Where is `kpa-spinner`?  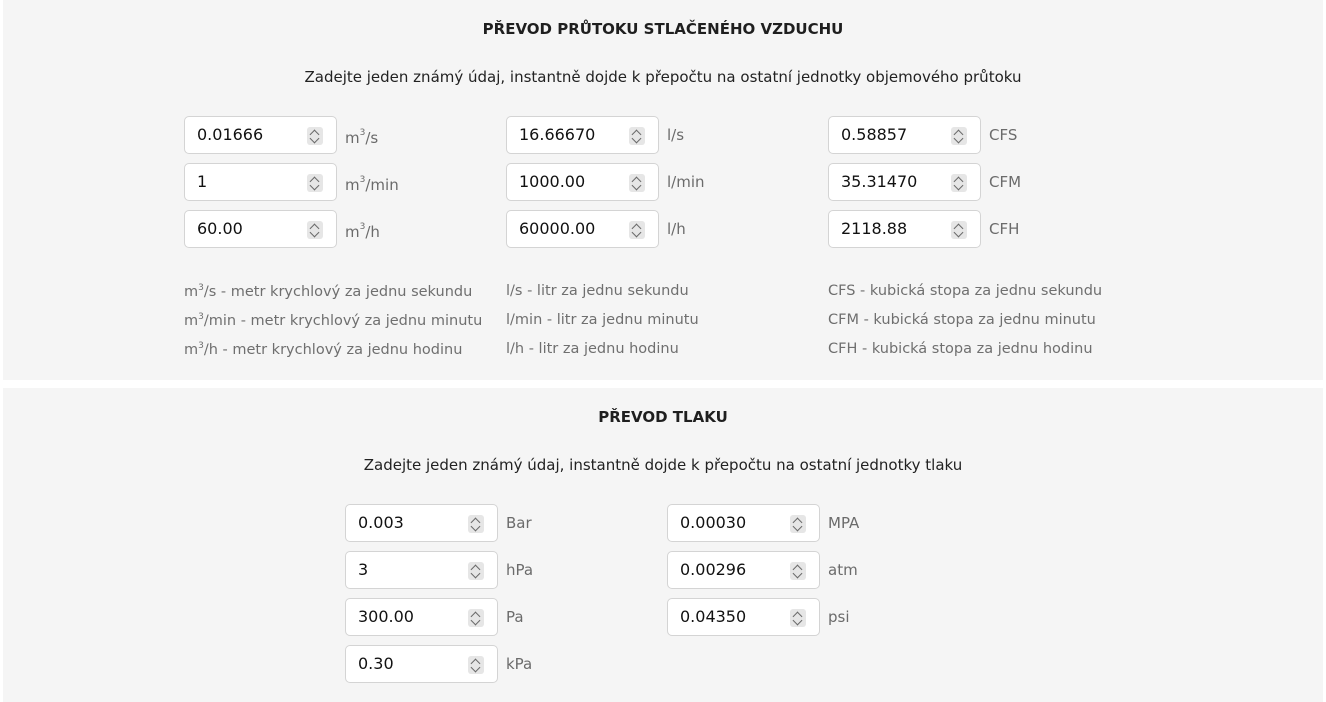 kpa-spinner is located at coordinates (476, 665).